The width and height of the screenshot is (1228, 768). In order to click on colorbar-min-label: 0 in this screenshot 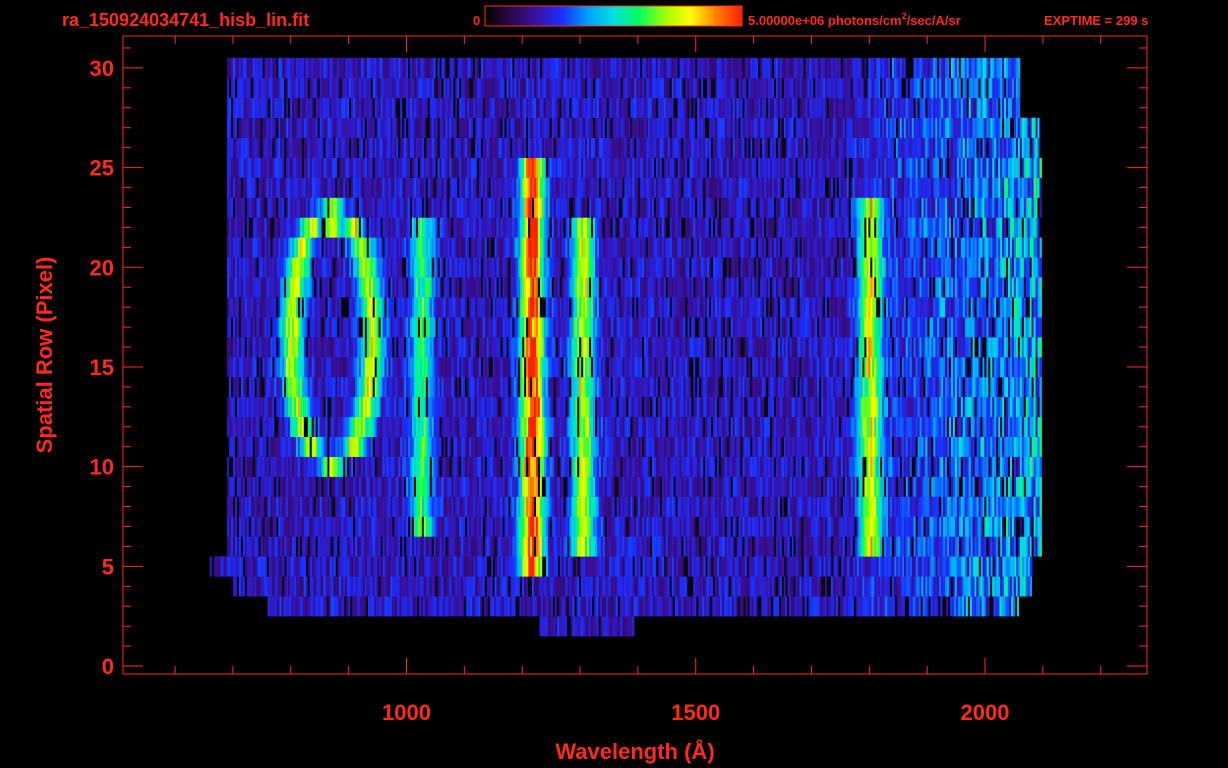, I will do `click(476, 20)`.